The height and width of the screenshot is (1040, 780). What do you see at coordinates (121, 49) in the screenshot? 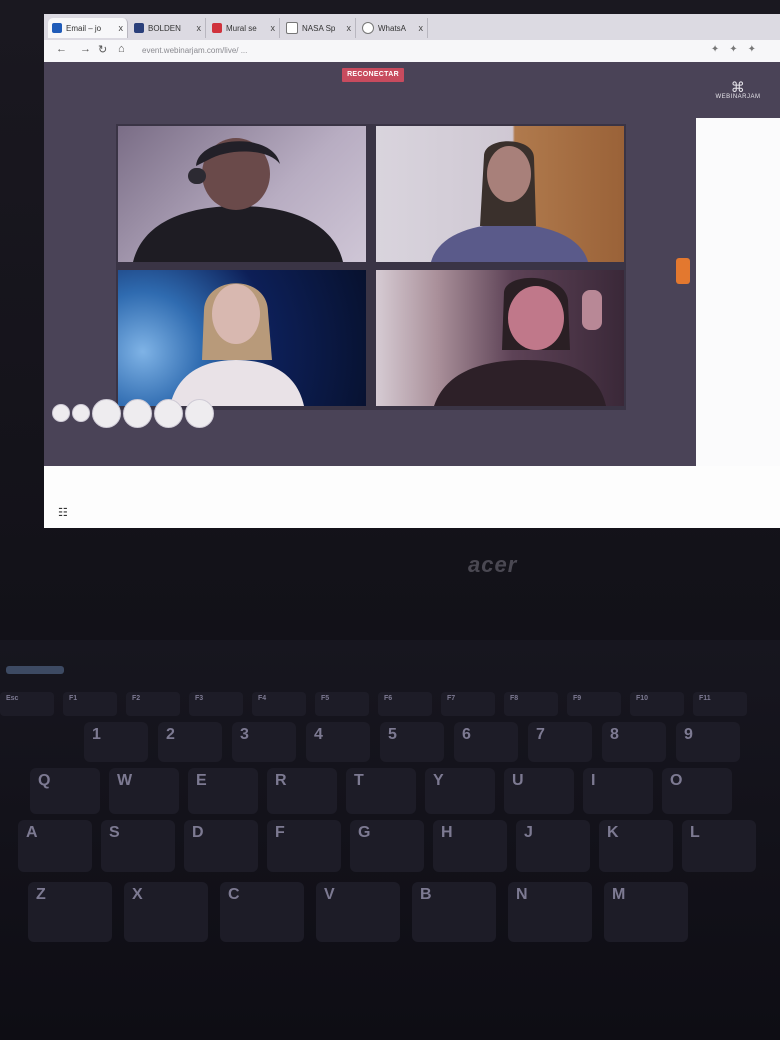
I see `home-icon: ⌂` at bounding box center [121, 49].